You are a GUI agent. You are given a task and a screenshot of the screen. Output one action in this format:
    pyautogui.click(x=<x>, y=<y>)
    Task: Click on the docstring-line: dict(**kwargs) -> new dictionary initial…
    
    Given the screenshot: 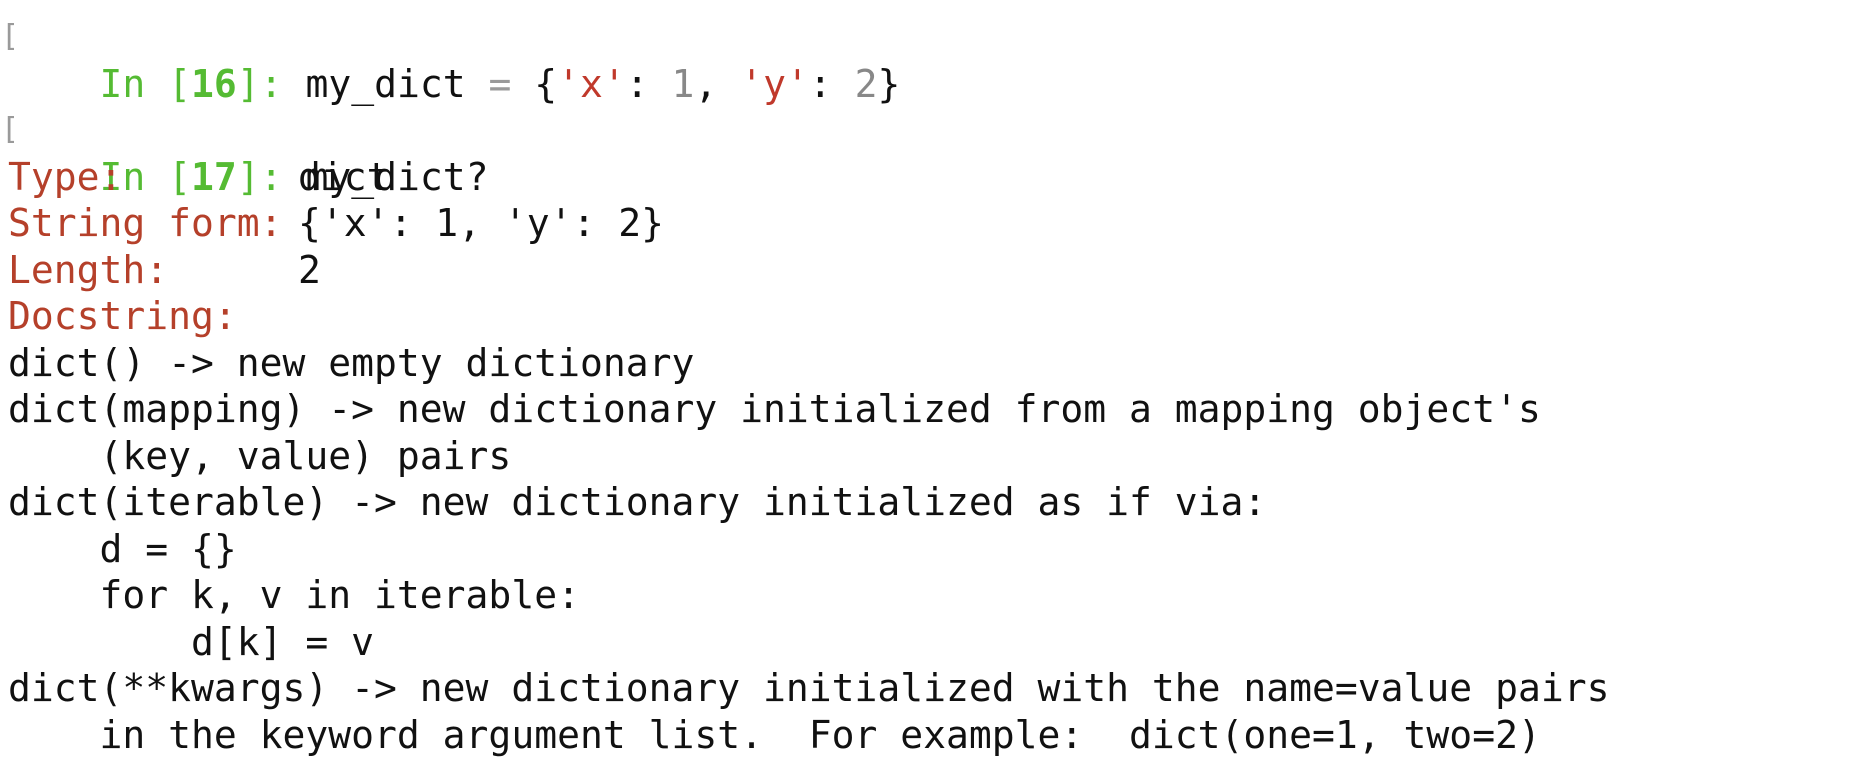 What is the action you would take?
    pyautogui.click(x=809, y=688)
    